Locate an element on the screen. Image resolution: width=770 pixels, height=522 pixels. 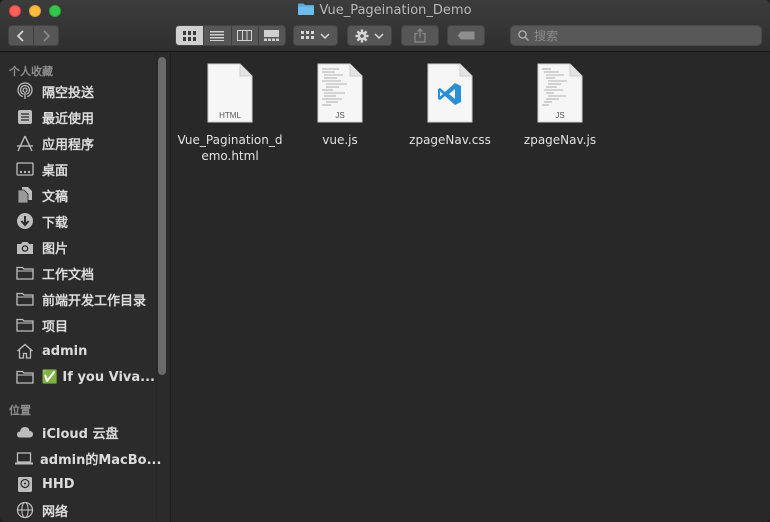
sidebar-item-label: 图片 is located at coordinates (55, 249).